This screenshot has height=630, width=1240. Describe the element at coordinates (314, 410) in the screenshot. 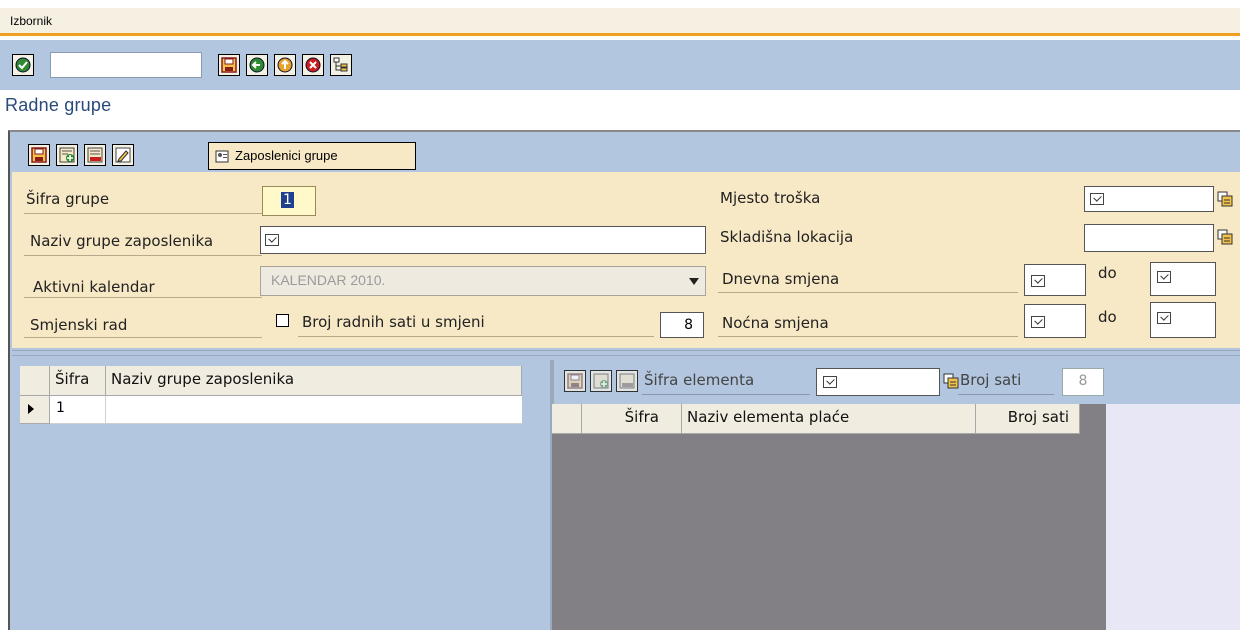

I see `table-row-naziv` at that location.